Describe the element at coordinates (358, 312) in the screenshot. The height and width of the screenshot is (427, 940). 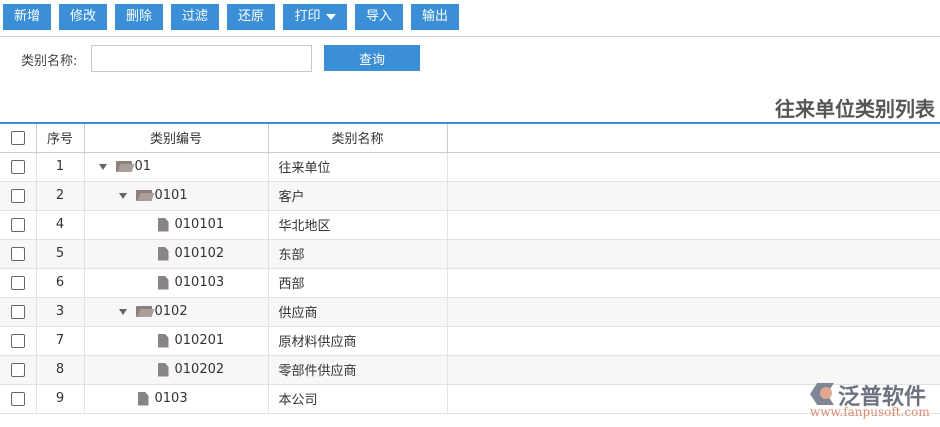
I see `row-name: 供应商` at that location.